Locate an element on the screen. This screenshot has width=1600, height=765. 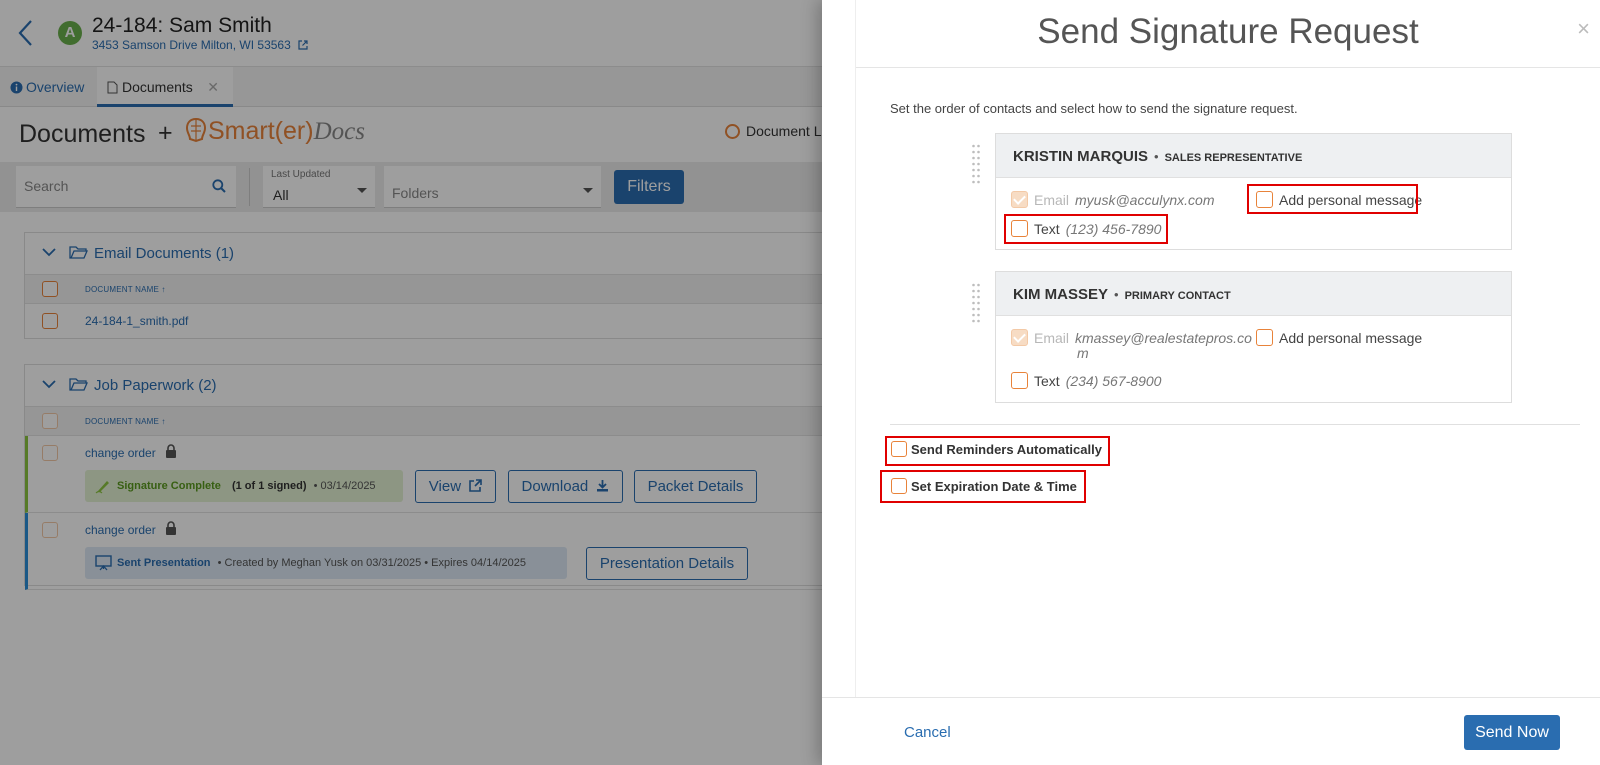
contact-role: PRIMARY CONTACT is located at coordinates (1177, 296).